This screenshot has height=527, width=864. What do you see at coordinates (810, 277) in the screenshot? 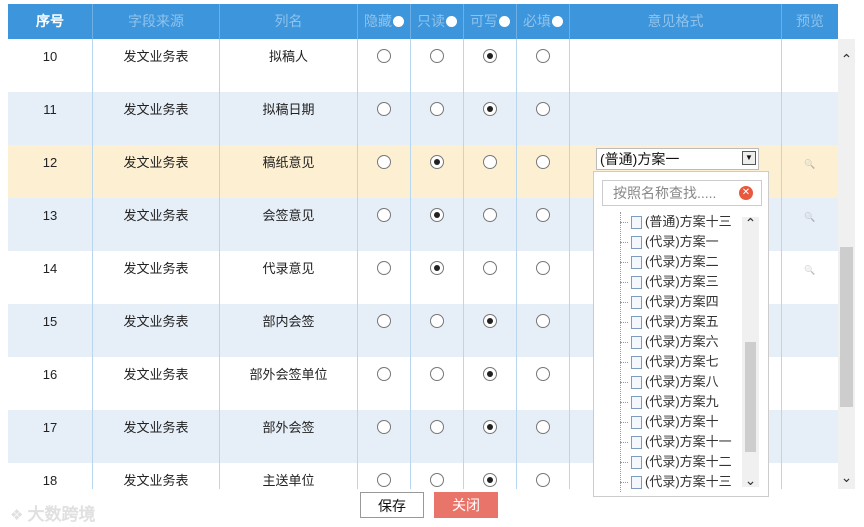
I see `preview-cell: 🔍` at bounding box center [810, 277].